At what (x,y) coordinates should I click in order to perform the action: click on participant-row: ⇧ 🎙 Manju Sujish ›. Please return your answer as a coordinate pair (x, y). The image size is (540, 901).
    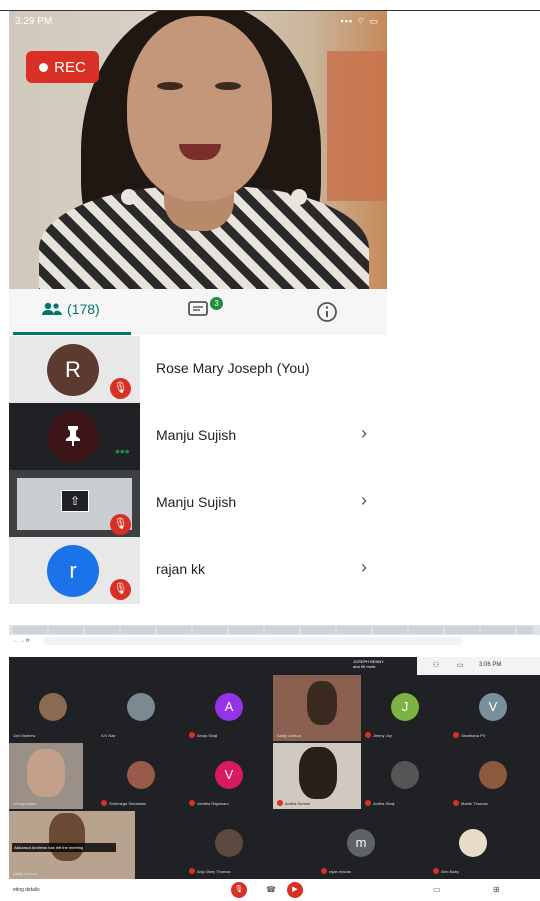
    Looking at the image, I should click on (198, 503).